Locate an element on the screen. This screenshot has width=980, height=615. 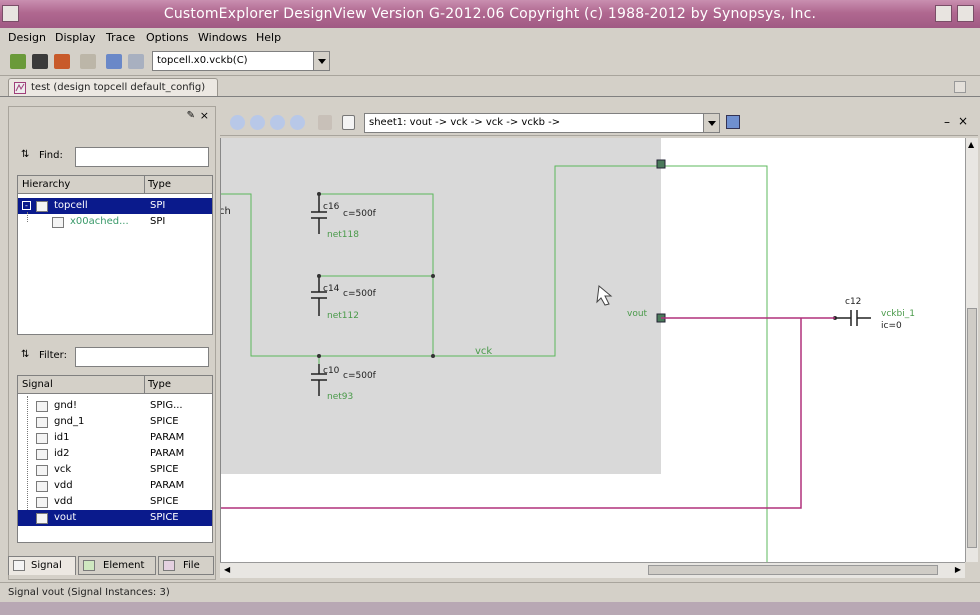
menu-options: Options is located at coordinates (167, 37).